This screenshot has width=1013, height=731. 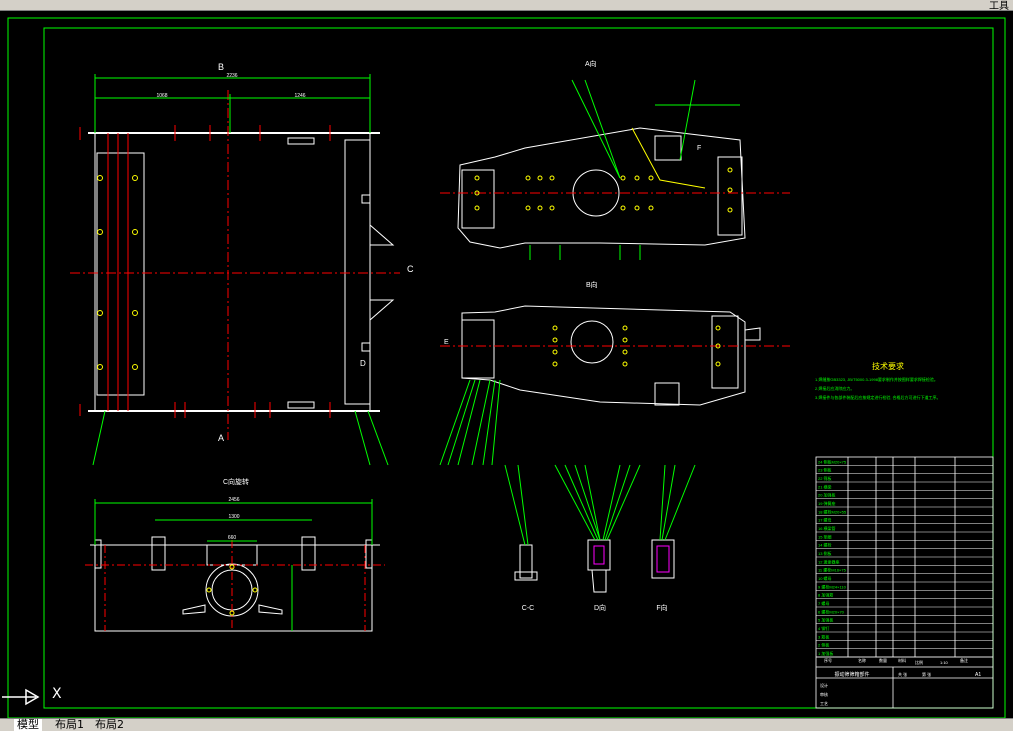 What do you see at coordinates (978, 675) in the screenshot?
I see `title-block-size: A1` at bounding box center [978, 675].